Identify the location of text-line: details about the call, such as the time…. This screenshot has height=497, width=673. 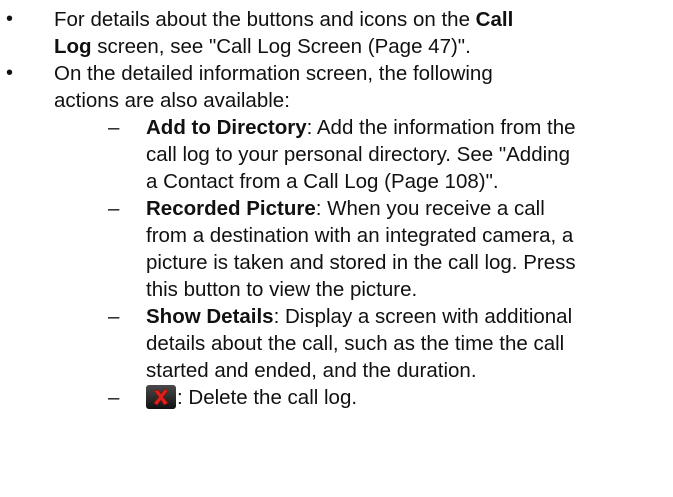
(355, 343).